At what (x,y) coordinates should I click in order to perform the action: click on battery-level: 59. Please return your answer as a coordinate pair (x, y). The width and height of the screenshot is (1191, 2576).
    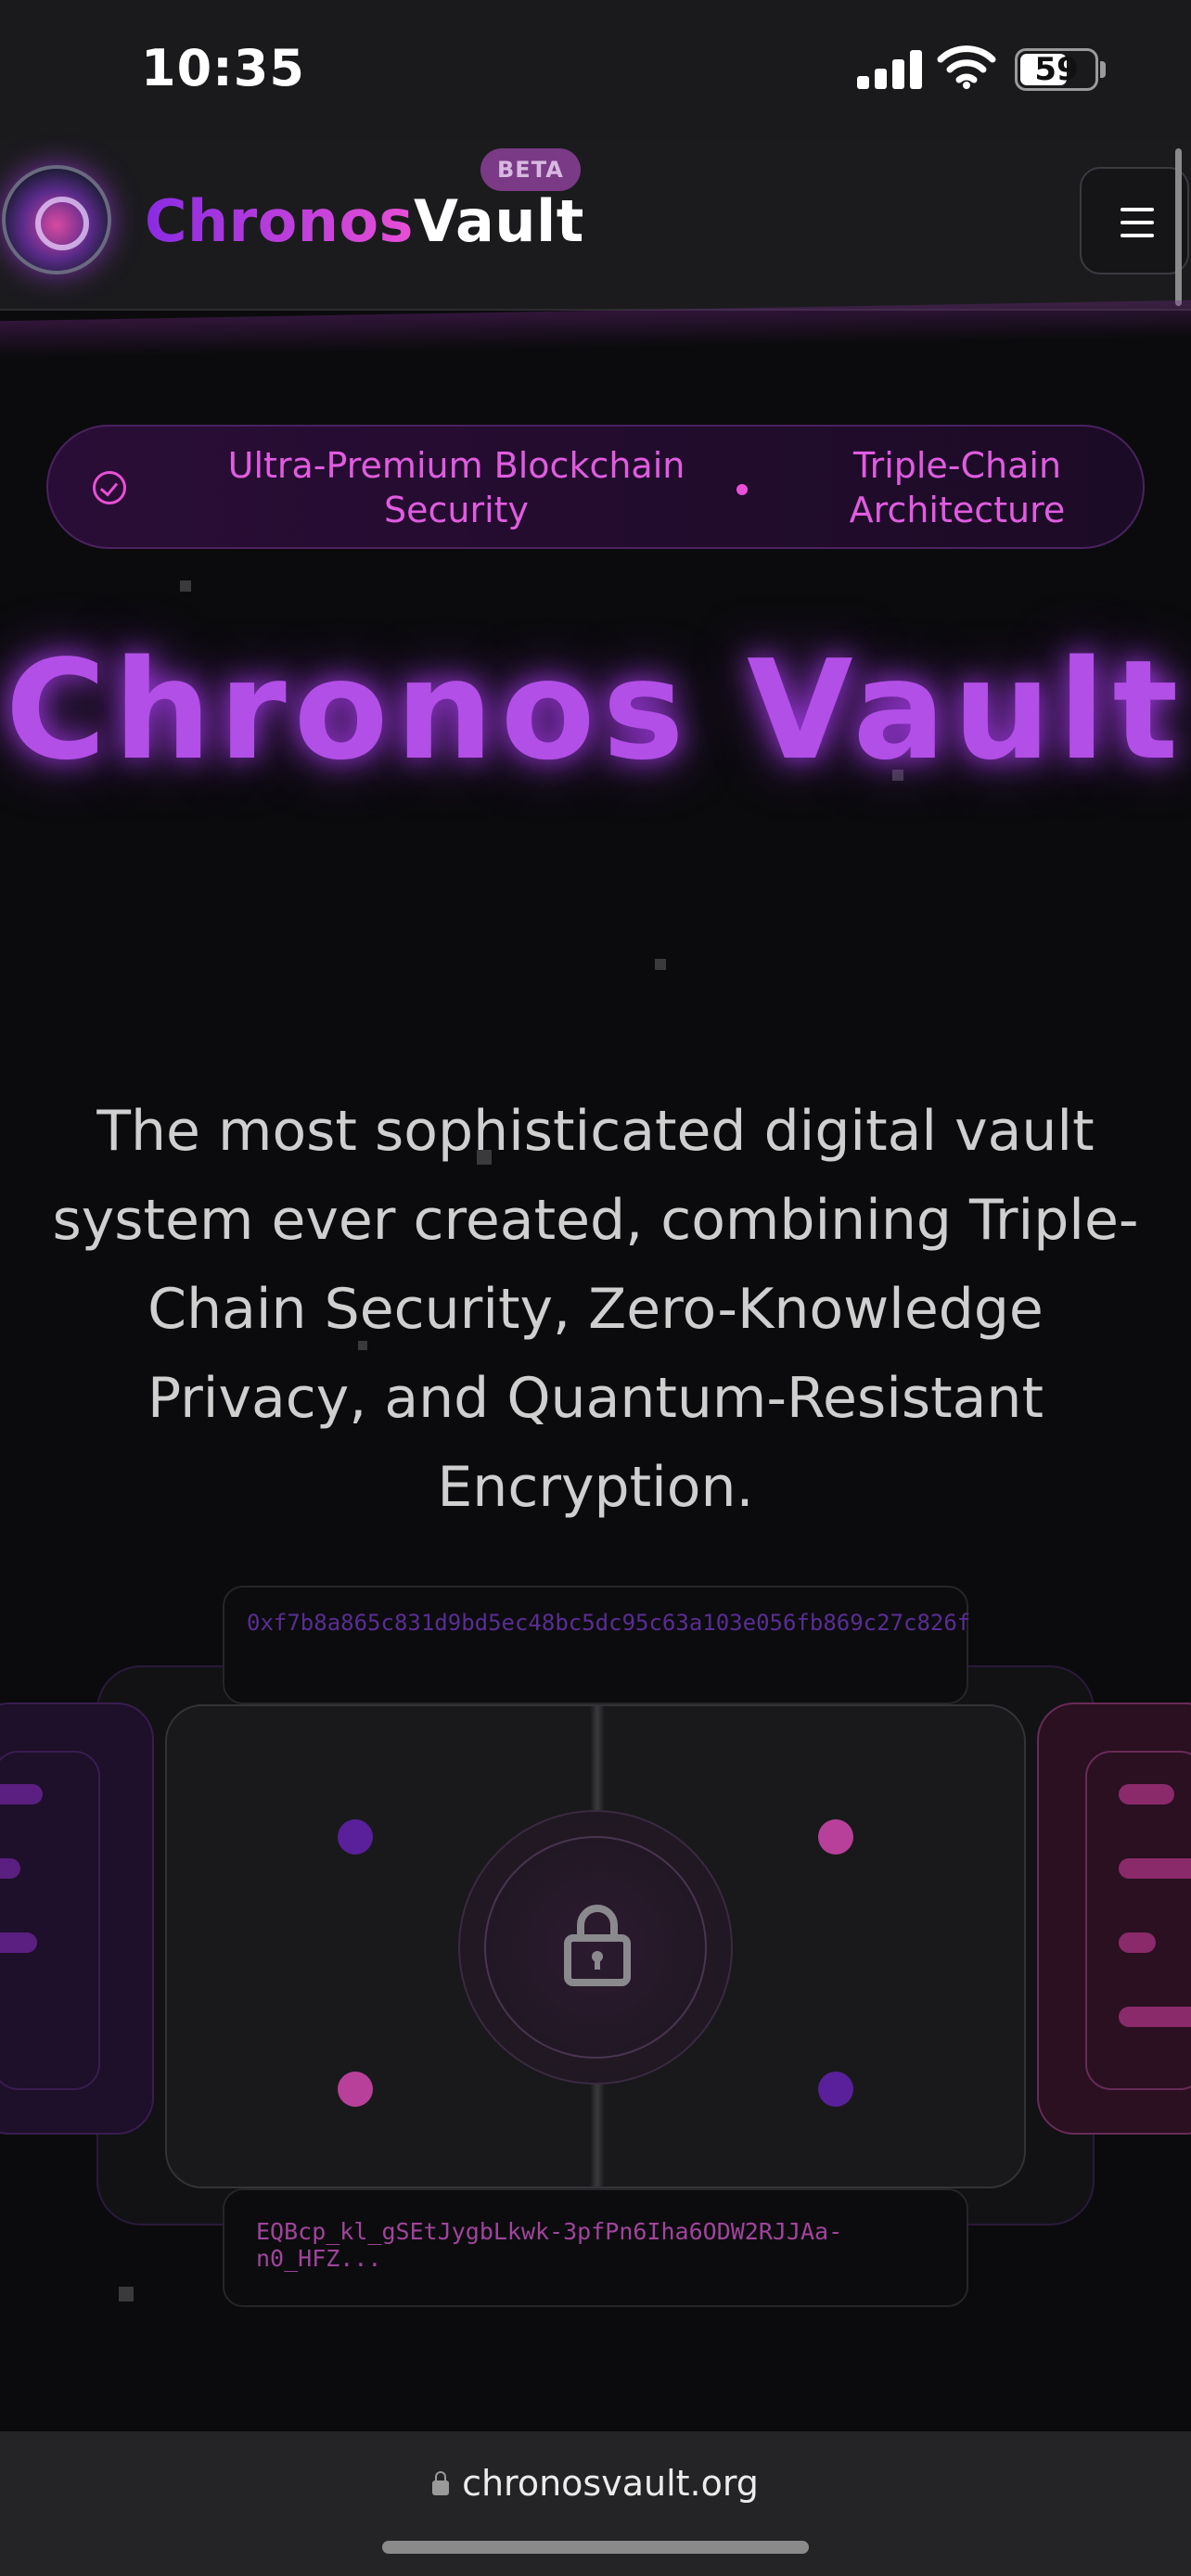
    Looking at the image, I should click on (1056, 69).